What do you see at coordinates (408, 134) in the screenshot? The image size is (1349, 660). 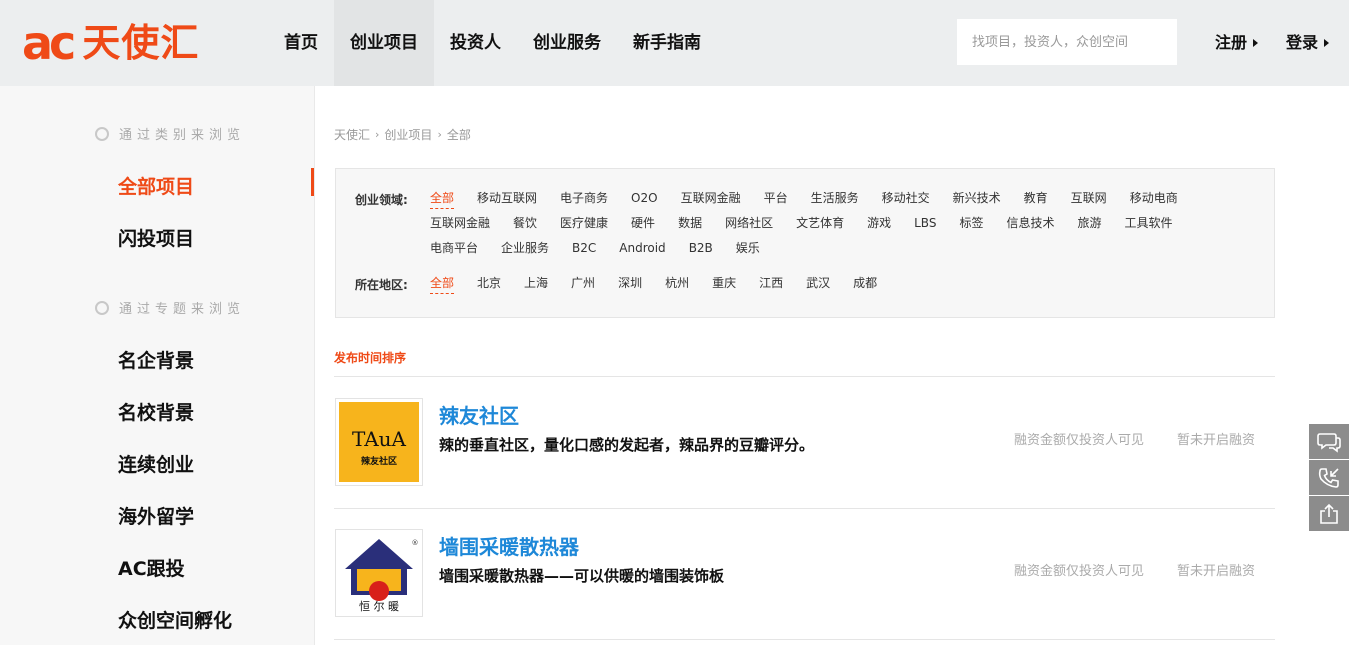 I see `breadcrumb-projects: 创业项目` at bounding box center [408, 134].